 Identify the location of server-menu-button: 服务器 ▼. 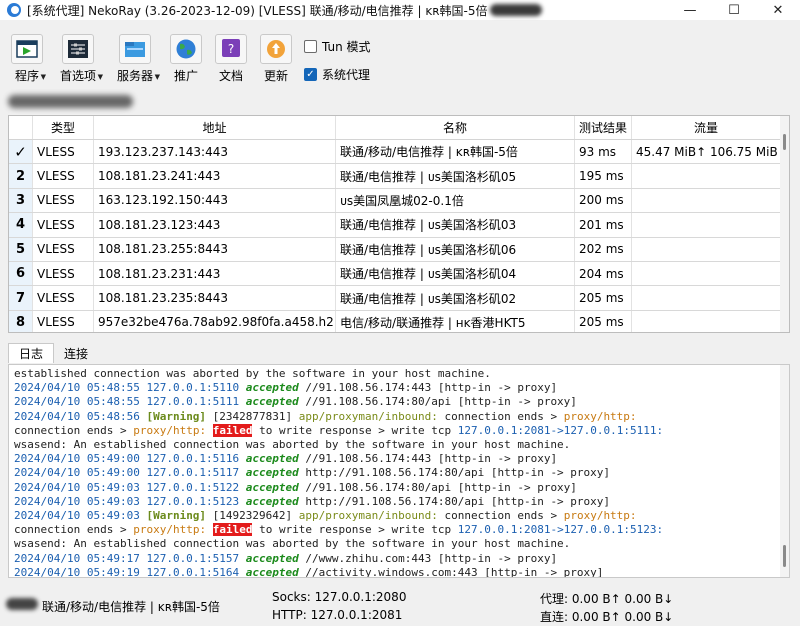
(135, 59).